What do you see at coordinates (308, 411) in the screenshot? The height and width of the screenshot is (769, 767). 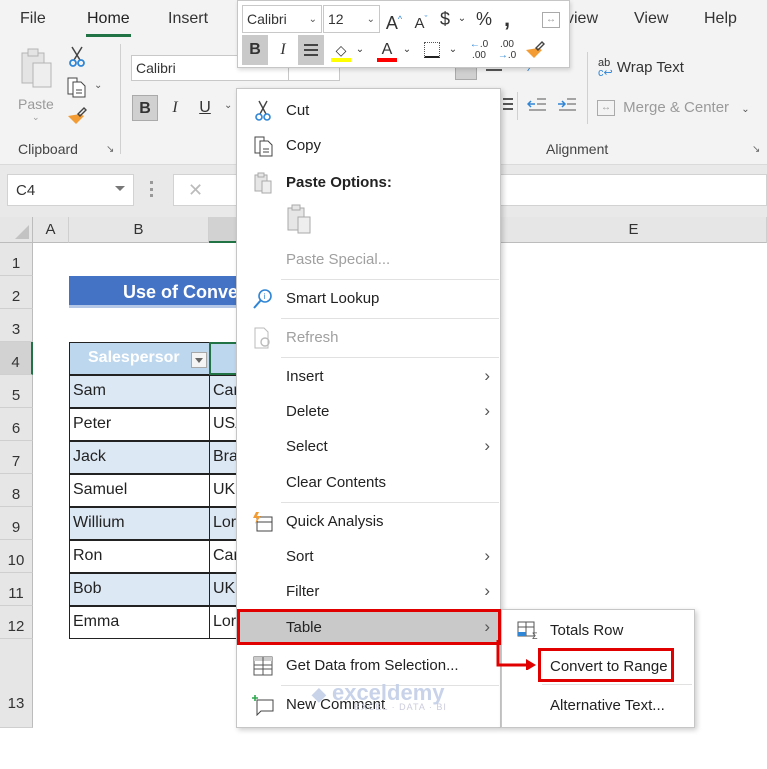 I see `menu-label: Delete` at bounding box center [308, 411].